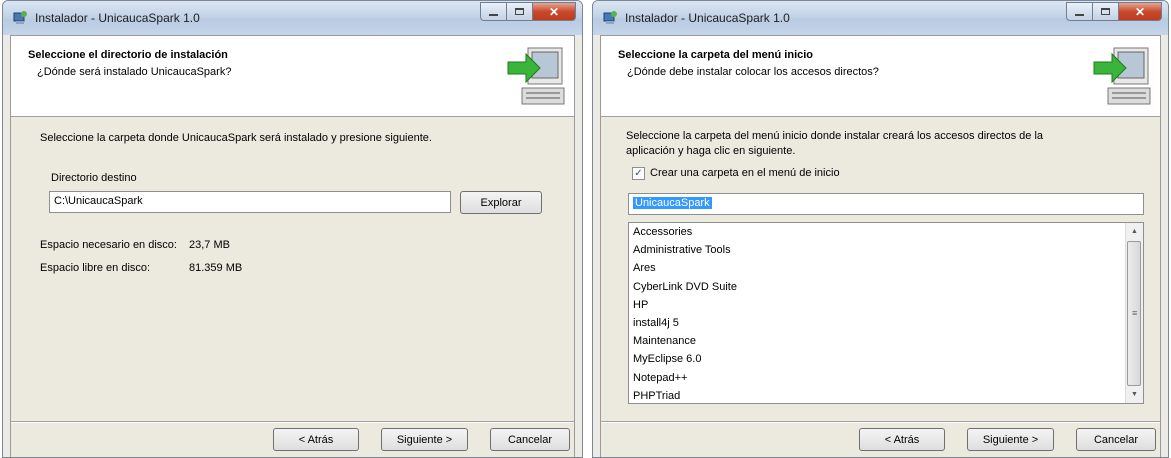 This screenshot has width=1171, height=458. Describe the element at coordinates (128, 55) in the screenshot. I see `header-title: Seleccione el directorio de instalación` at that location.